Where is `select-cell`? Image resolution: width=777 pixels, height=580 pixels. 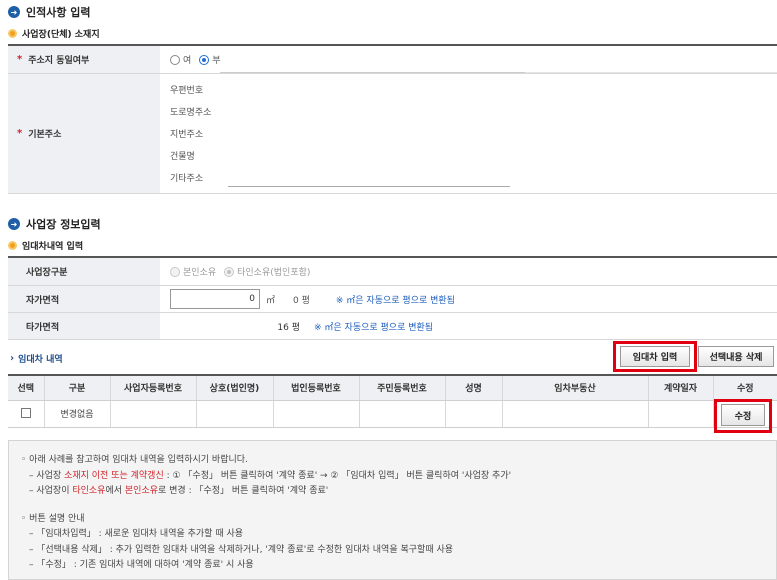 select-cell is located at coordinates (26, 414).